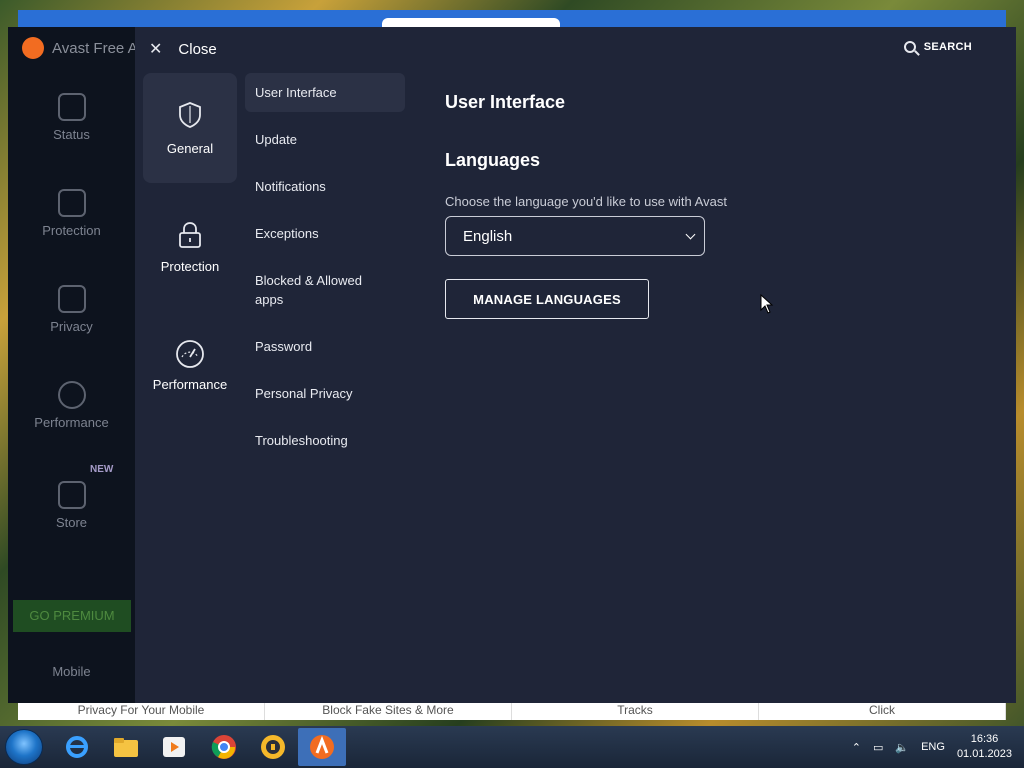  I want to click on internet-explorer-icon, so click(77, 747).